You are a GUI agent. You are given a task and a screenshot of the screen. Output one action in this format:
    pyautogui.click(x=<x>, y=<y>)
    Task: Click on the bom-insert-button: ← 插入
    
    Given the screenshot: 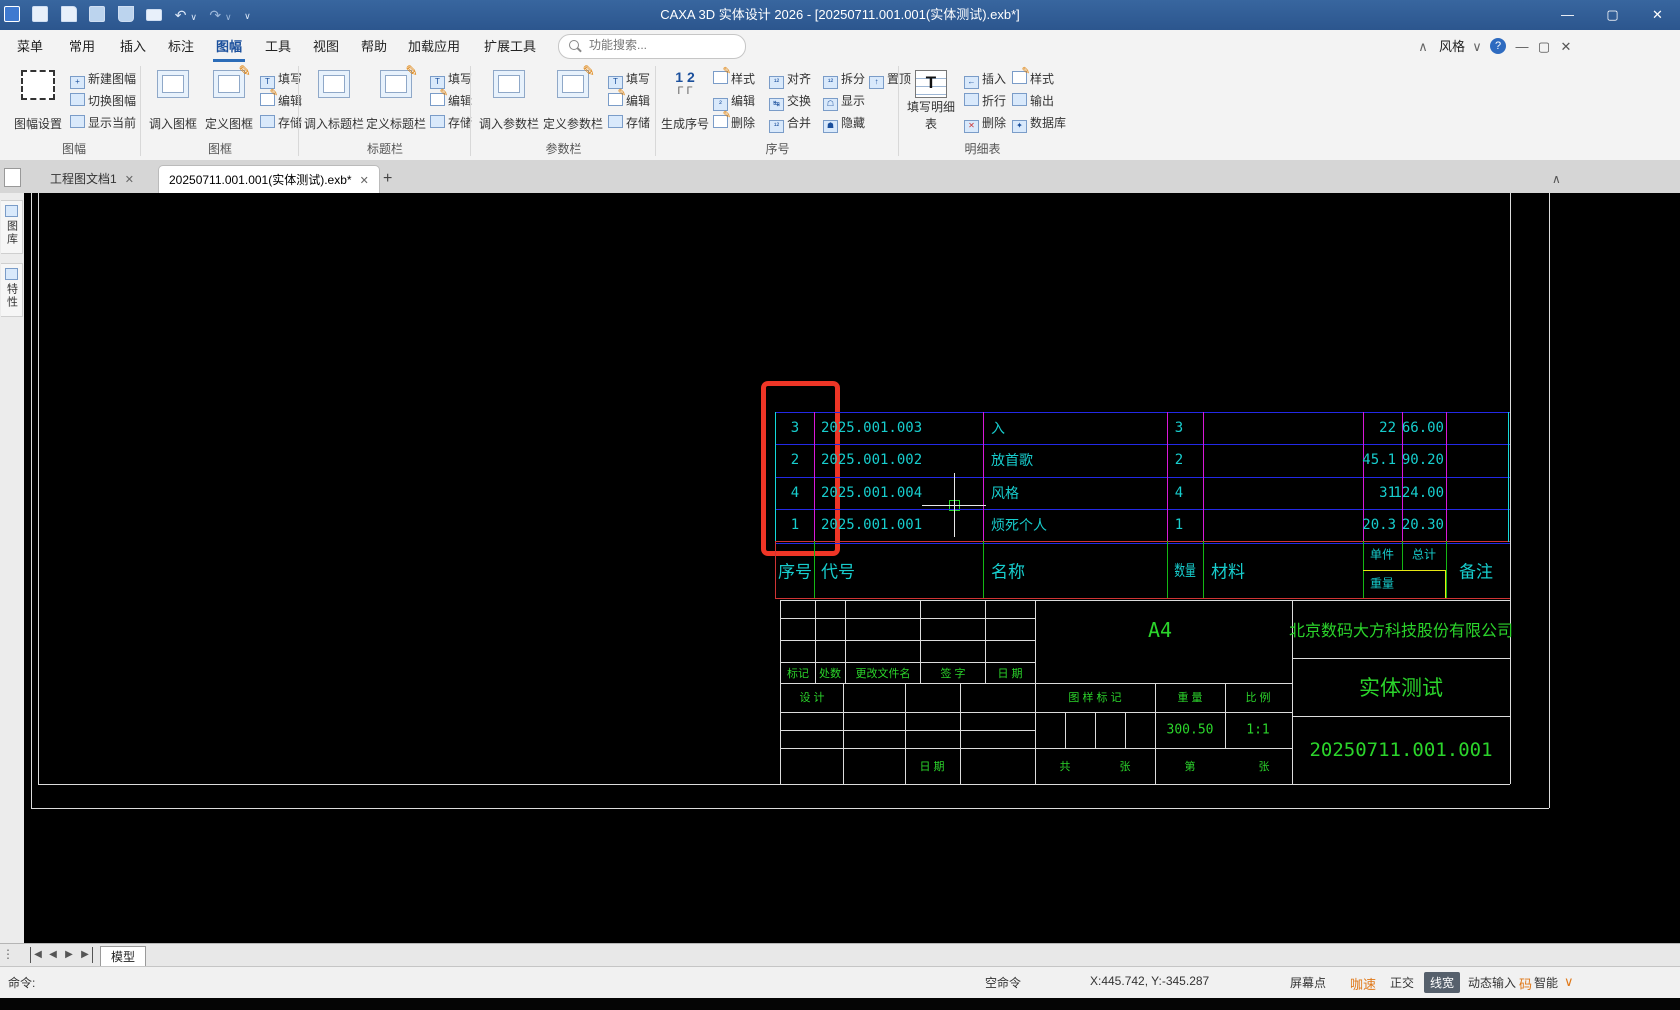 What is the action you would take?
    pyautogui.click(x=985, y=79)
    